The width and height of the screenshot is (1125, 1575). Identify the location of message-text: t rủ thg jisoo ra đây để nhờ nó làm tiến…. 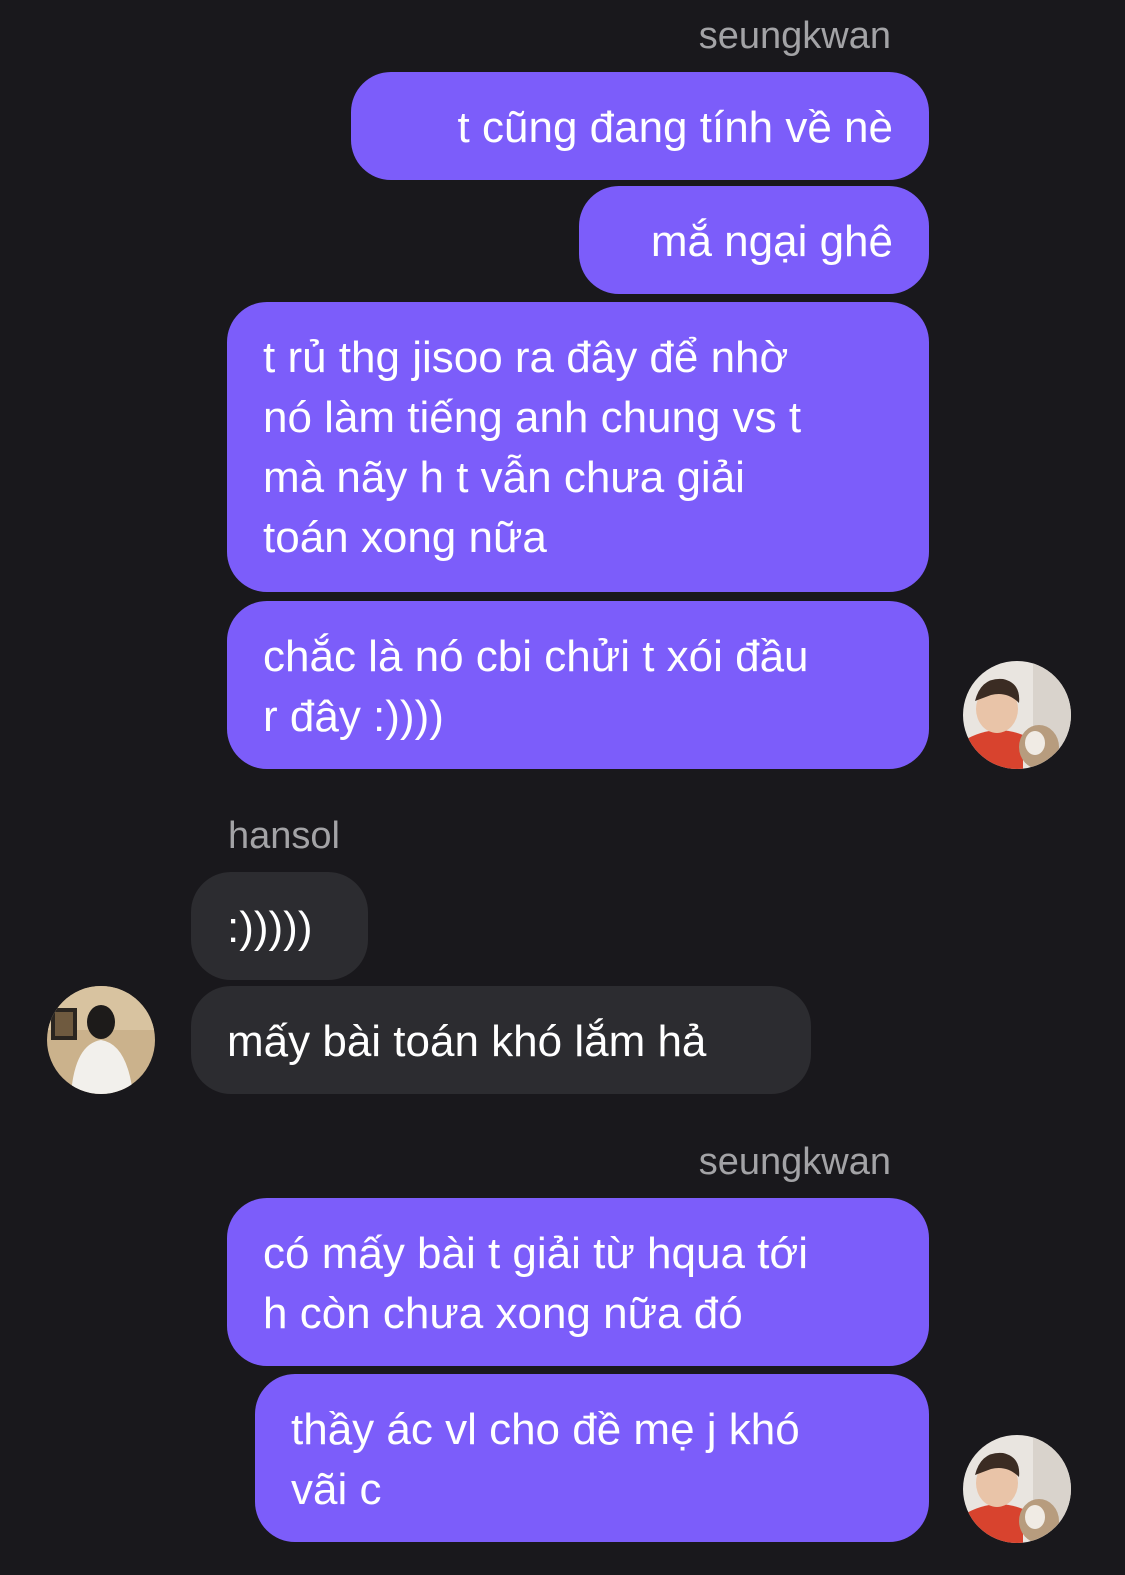
(532, 447).